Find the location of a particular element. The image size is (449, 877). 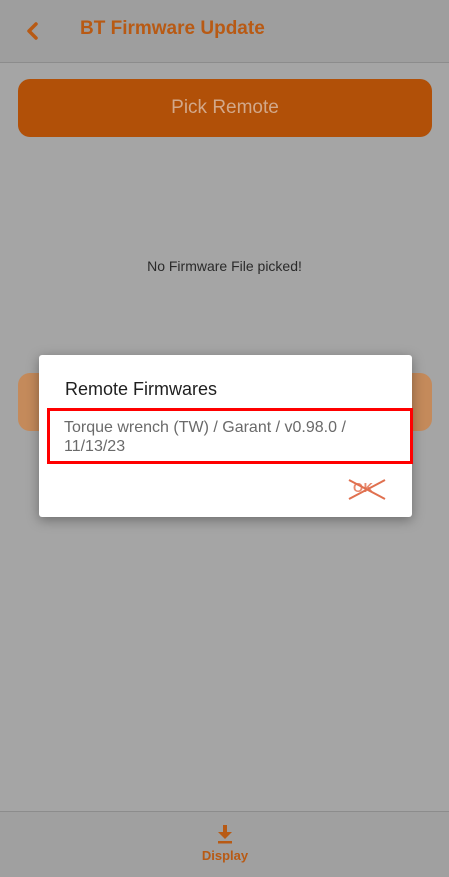

back-button is located at coordinates (33, 31).